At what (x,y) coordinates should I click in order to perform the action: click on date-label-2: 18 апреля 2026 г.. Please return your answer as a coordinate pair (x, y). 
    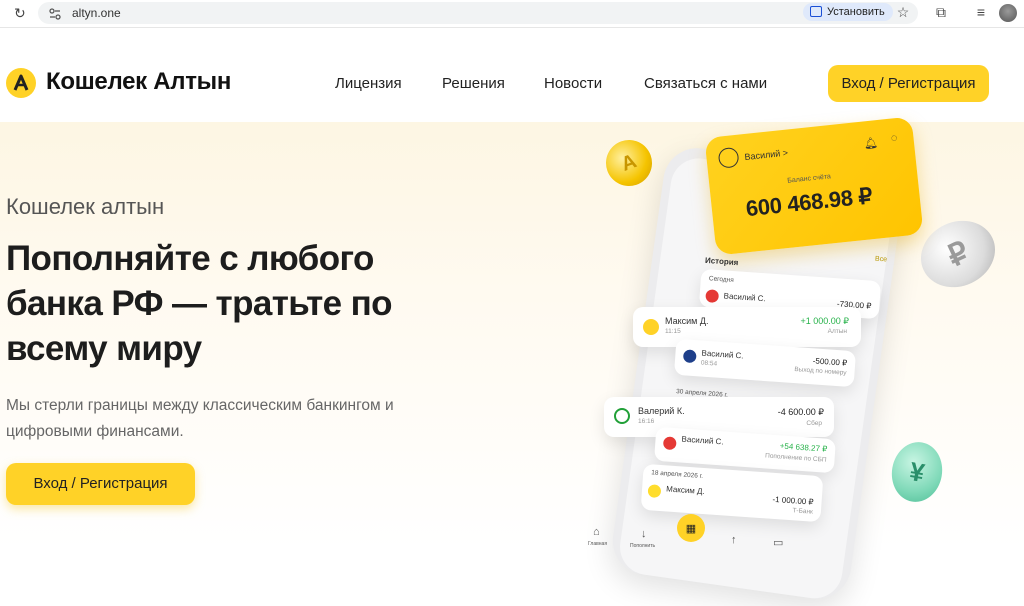
    Looking at the image, I should click on (677, 474).